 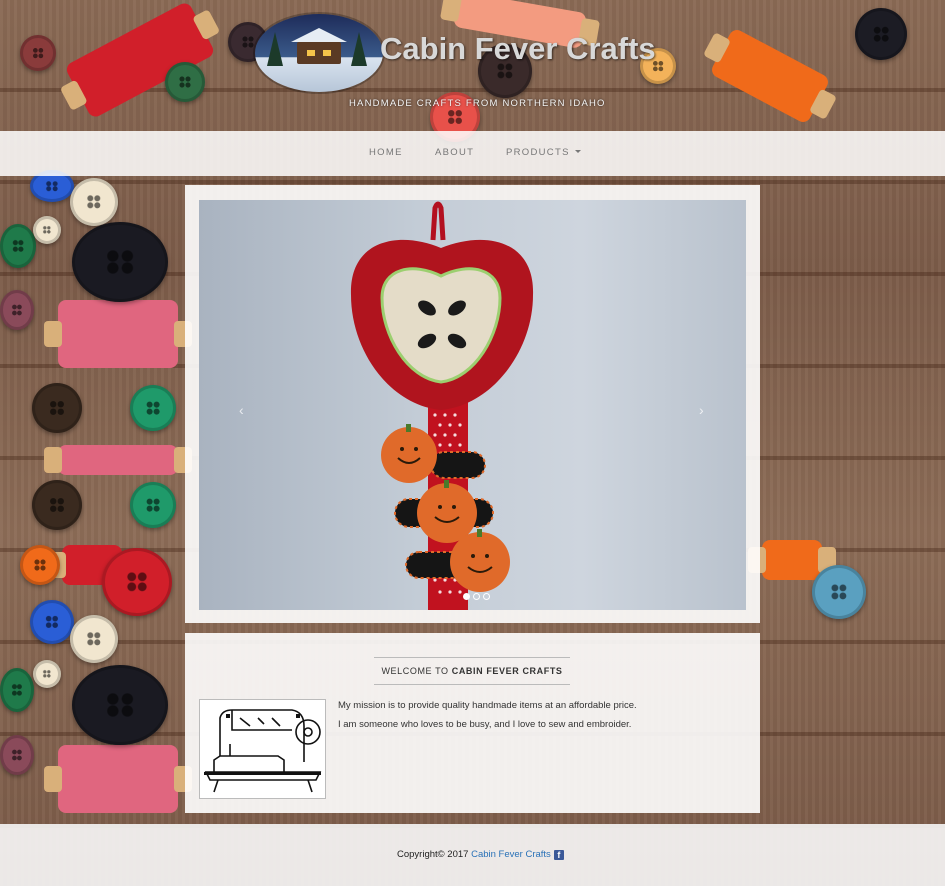 I want to click on site-title: Cabin Fever Crafts, so click(x=518, y=49).